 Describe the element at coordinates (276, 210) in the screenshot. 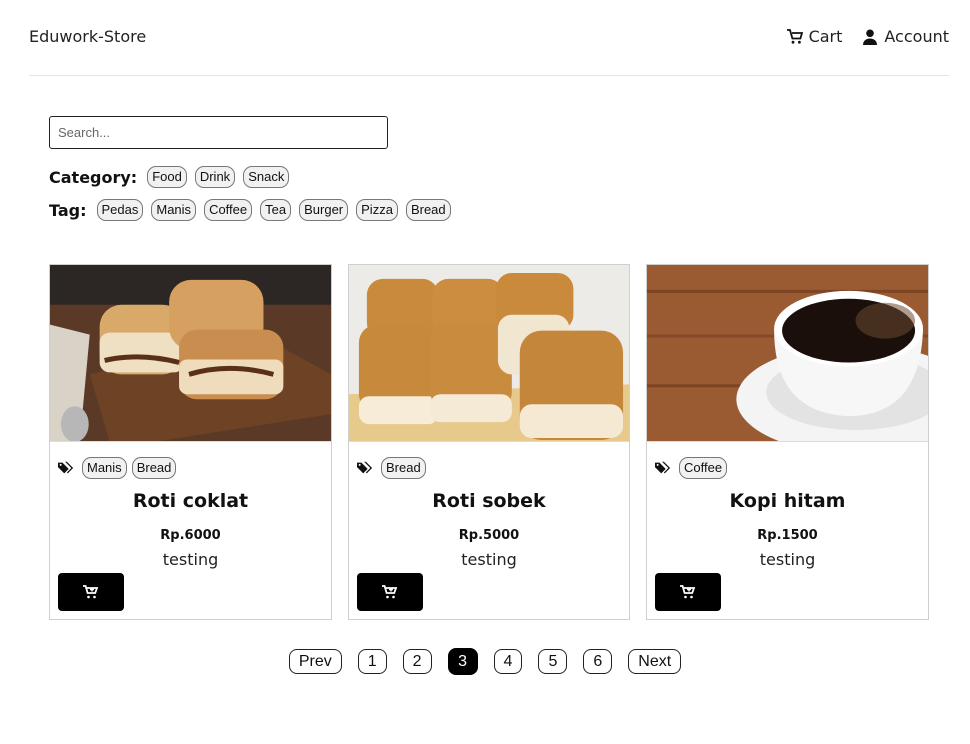

I see `tag-chip-tea: Tea` at that location.